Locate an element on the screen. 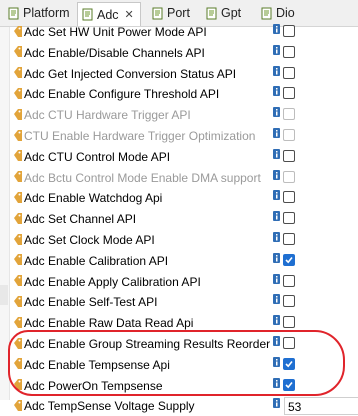  property-label-text: Adc CTU Hardware Trigger API is located at coordinates (107, 115).